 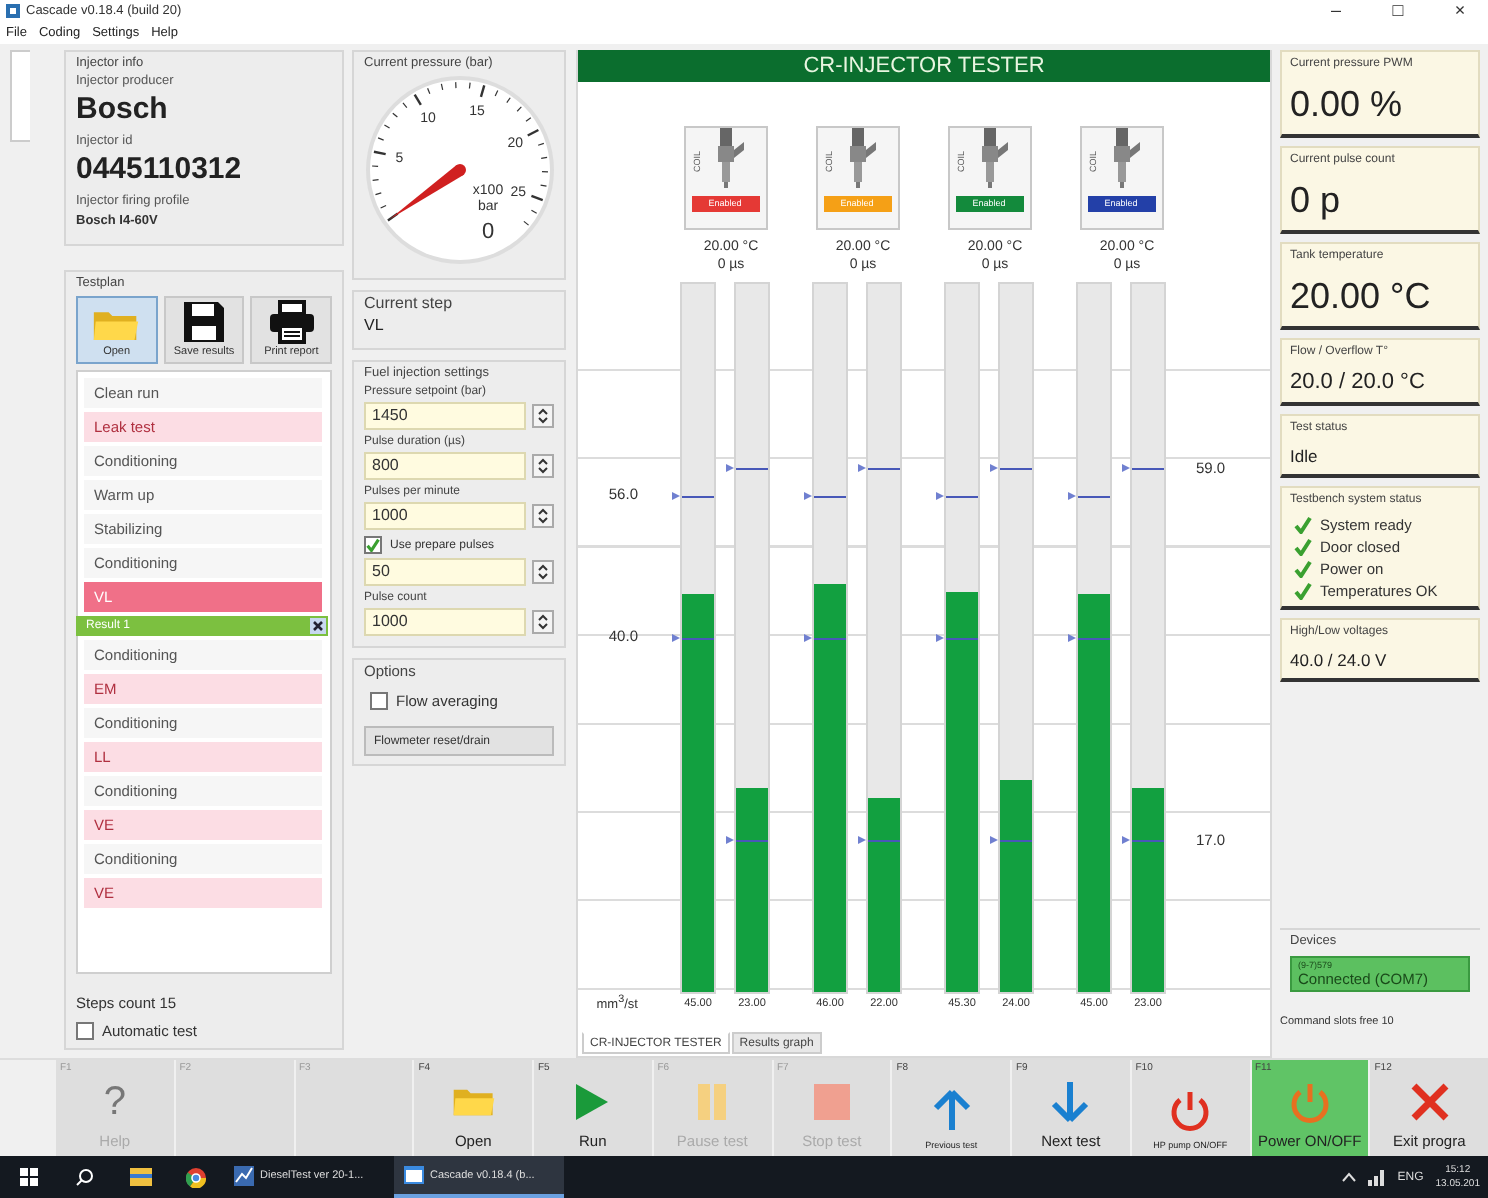 What do you see at coordinates (951, 1110) in the screenshot?
I see `up-arrow-icon` at bounding box center [951, 1110].